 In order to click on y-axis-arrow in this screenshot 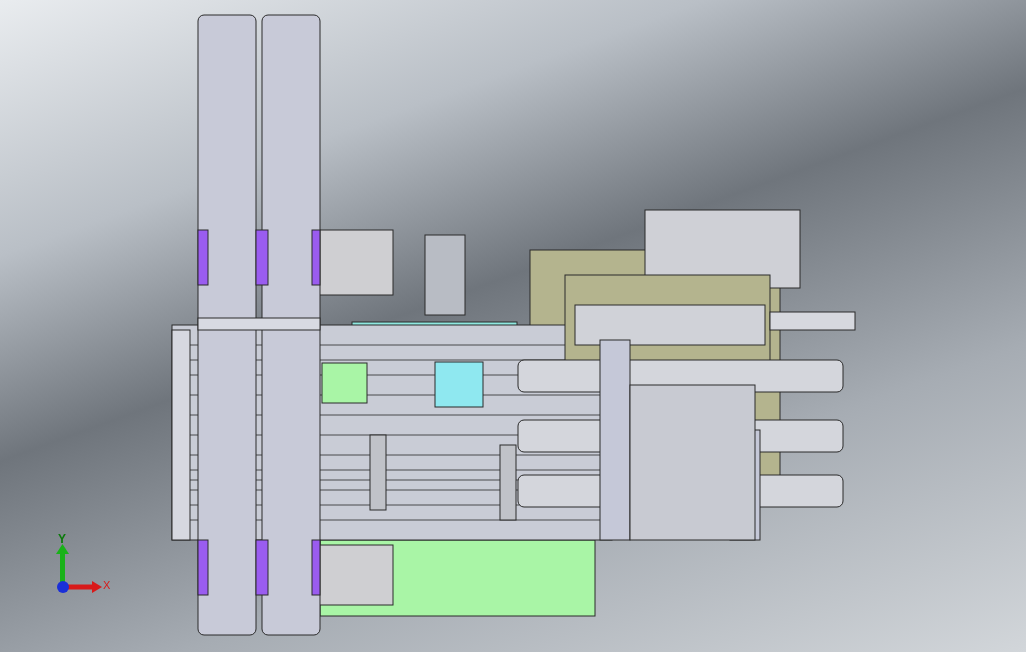, I will do `click(62, 564)`.